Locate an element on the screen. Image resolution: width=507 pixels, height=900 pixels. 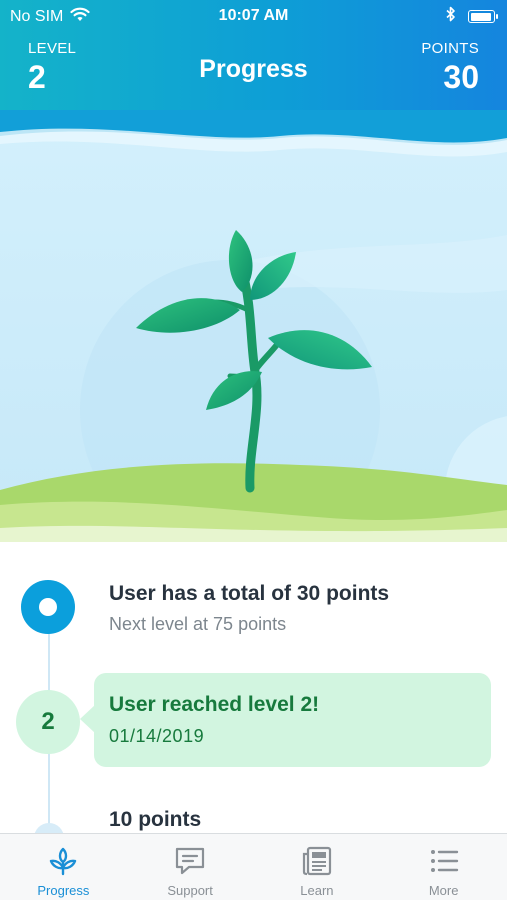
points-box: POINTS 30 is located at coordinates (450, 68).